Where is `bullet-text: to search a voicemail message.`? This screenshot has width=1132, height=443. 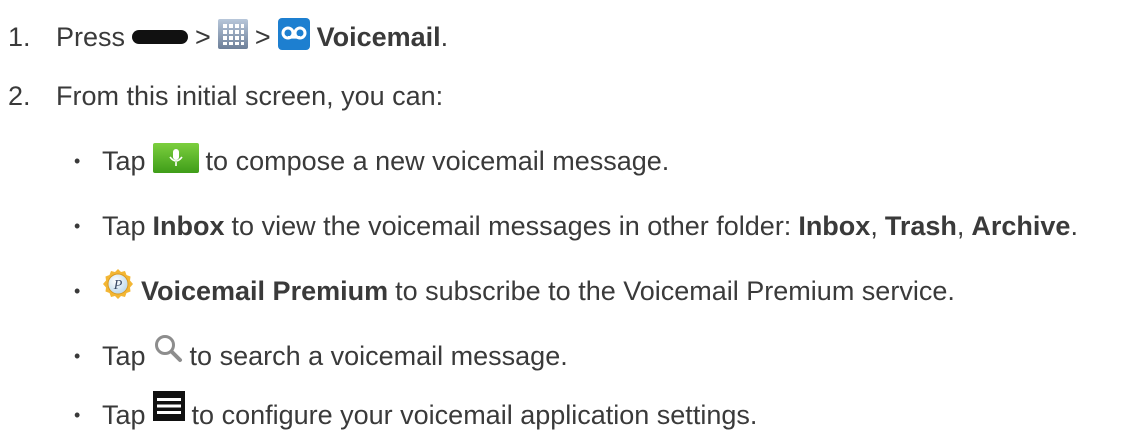
bullet-text: to search a voicemail message. is located at coordinates (378, 355).